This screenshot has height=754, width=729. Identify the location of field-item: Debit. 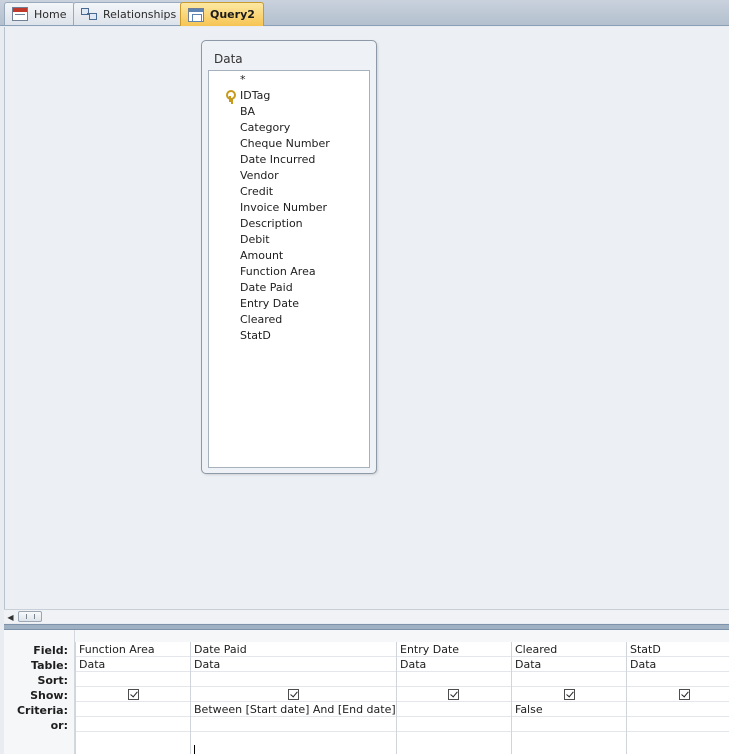
(255, 240).